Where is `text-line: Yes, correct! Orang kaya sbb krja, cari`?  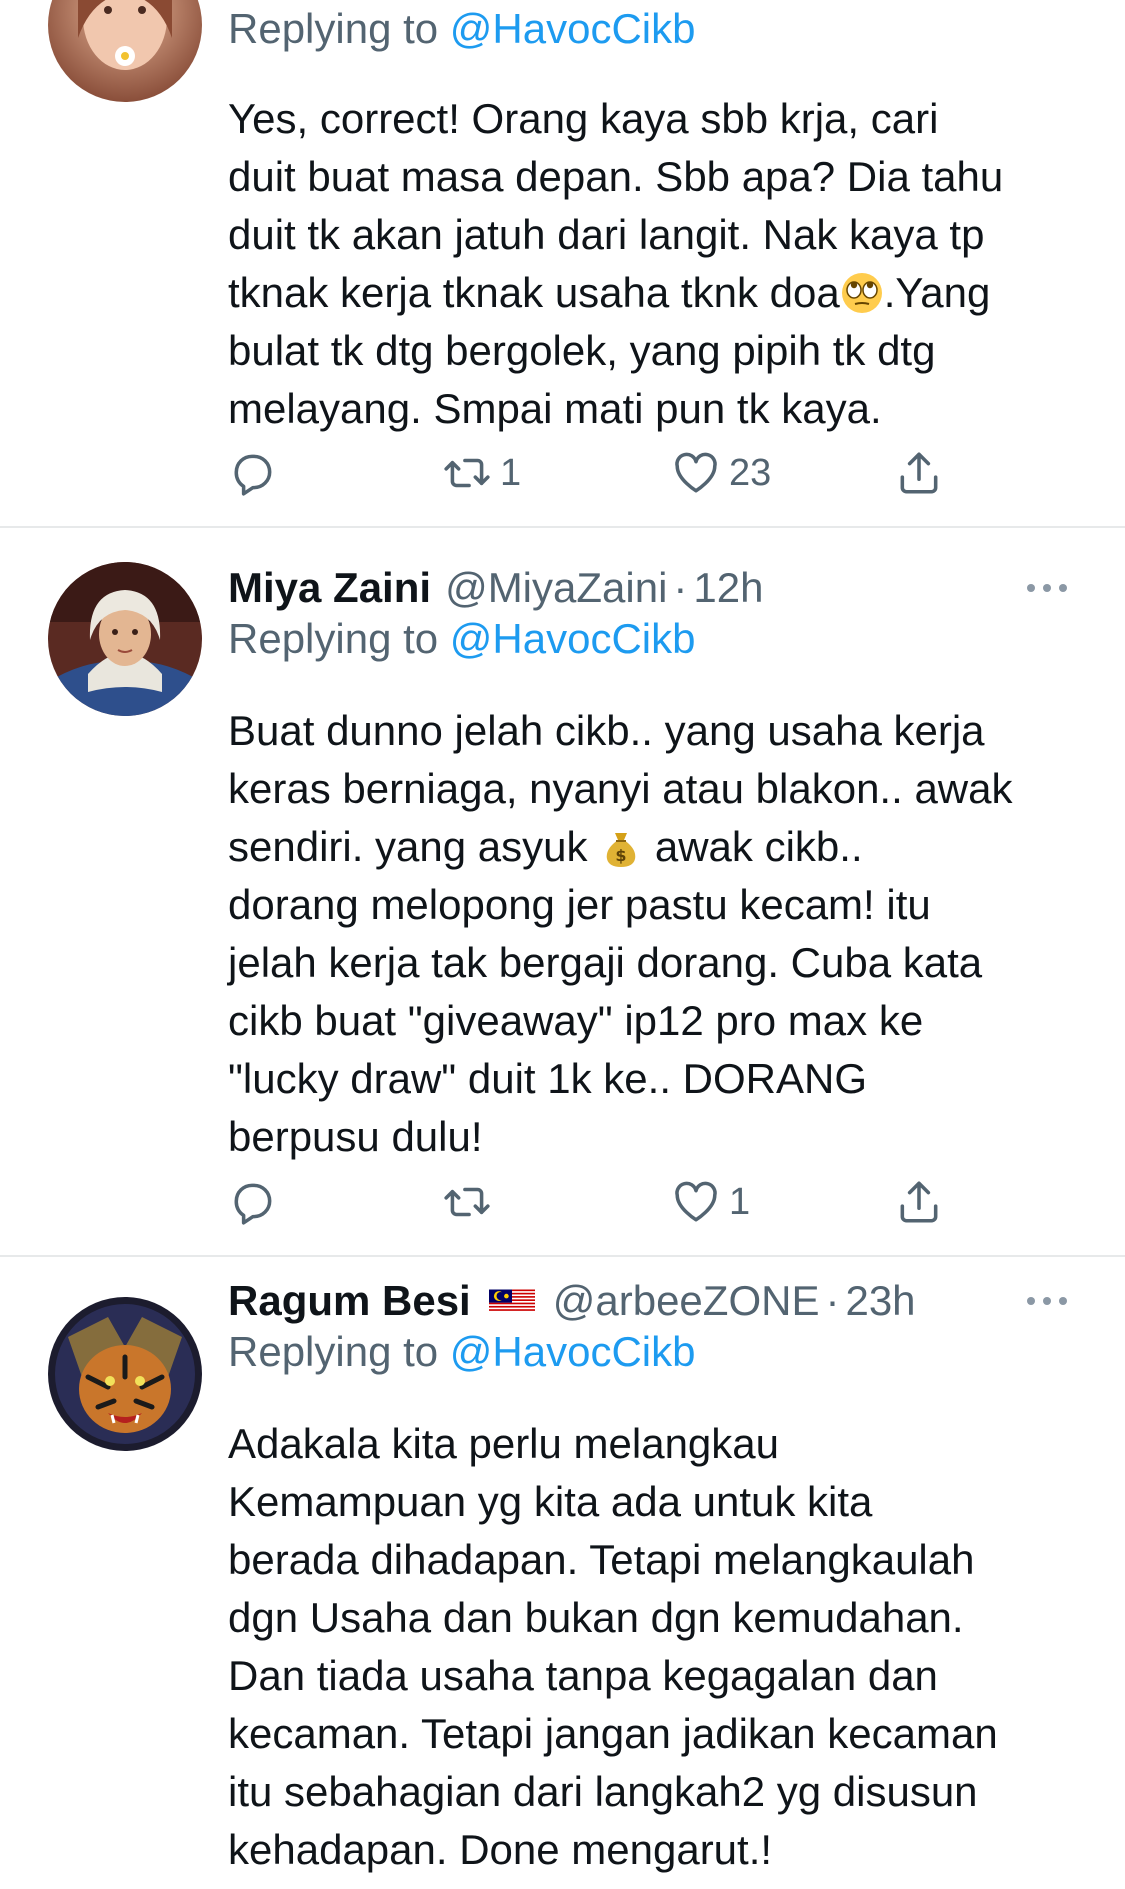 text-line: Yes, correct! Orang kaya sbb krja, cari is located at coordinates (583, 118).